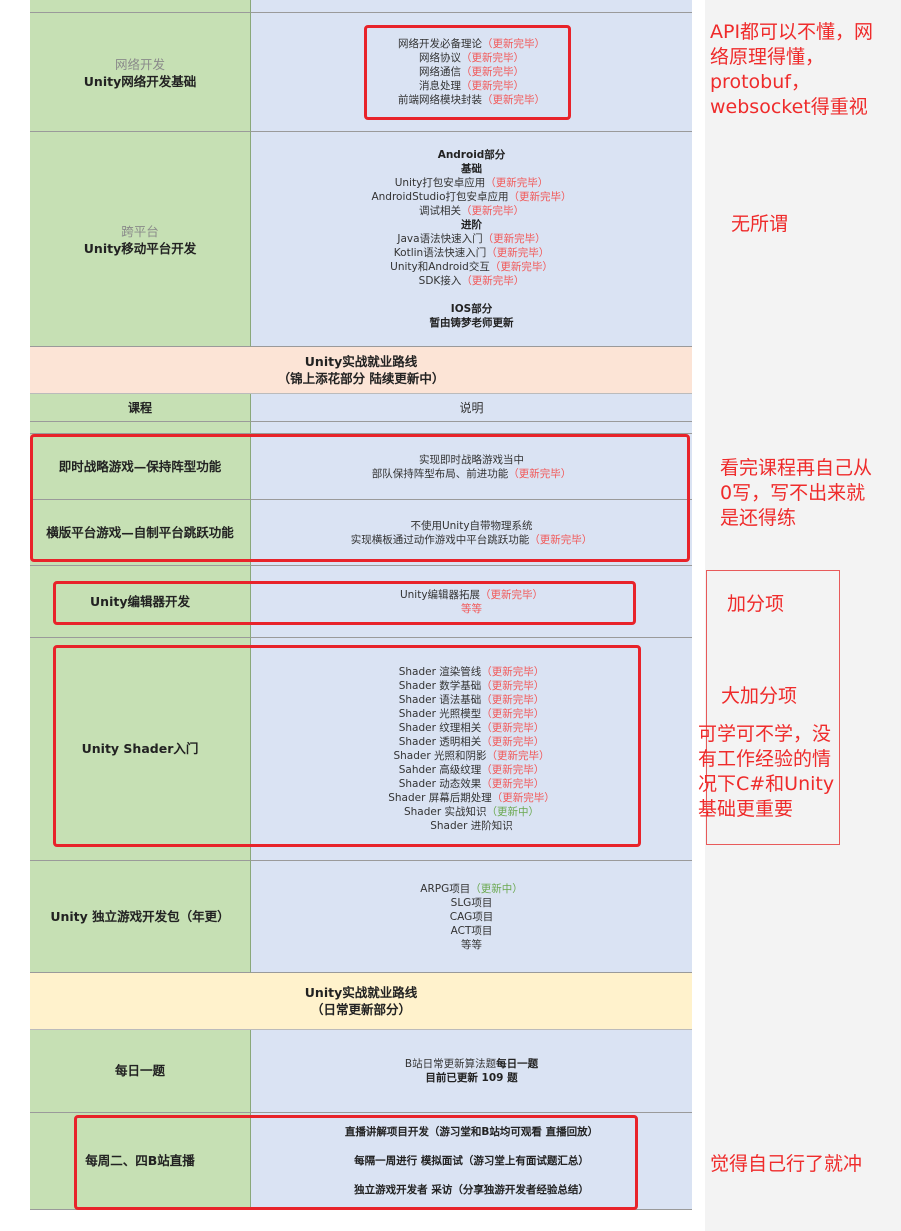  I want to click on mobile-category: 跨平台, so click(140, 231).